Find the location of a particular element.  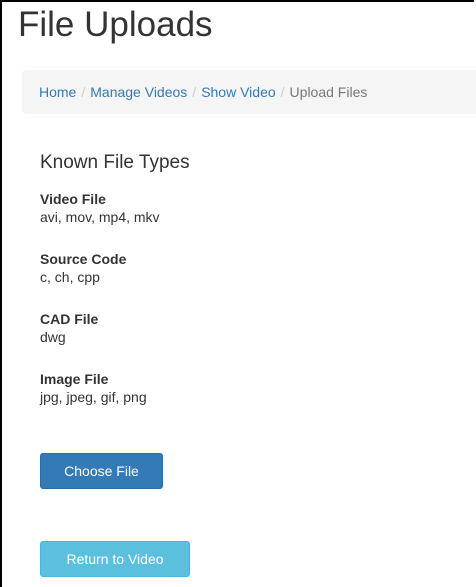

file-type-extensions: jpg, jpeg, gif, png is located at coordinates (93, 397).